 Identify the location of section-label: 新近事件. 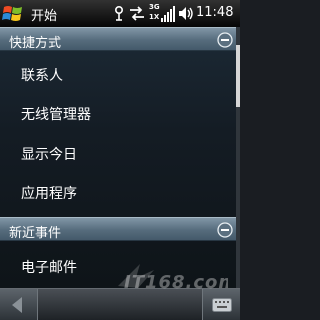
(35, 233).